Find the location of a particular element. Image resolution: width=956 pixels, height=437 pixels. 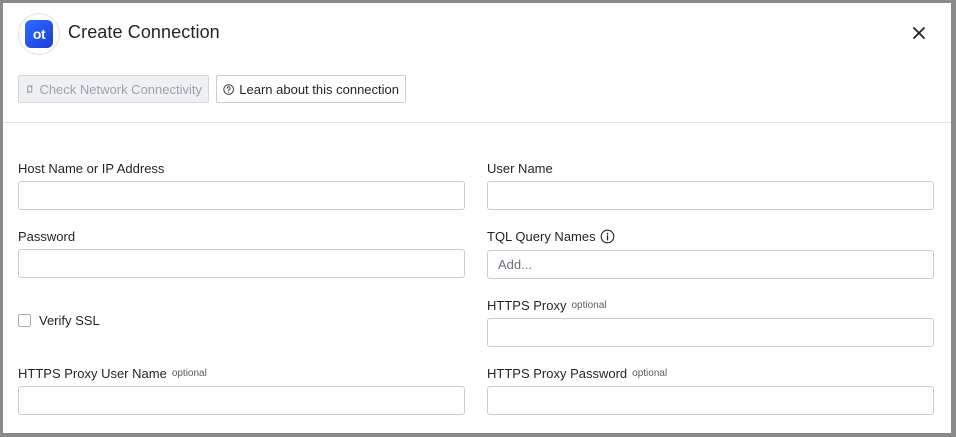

https-proxy-user-name-label-text: HTTPS Proxy User Name is located at coordinates (92, 373).